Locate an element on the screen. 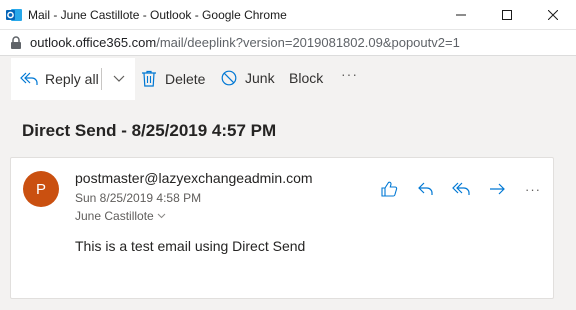  reply-icon is located at coordinates (425, 189).